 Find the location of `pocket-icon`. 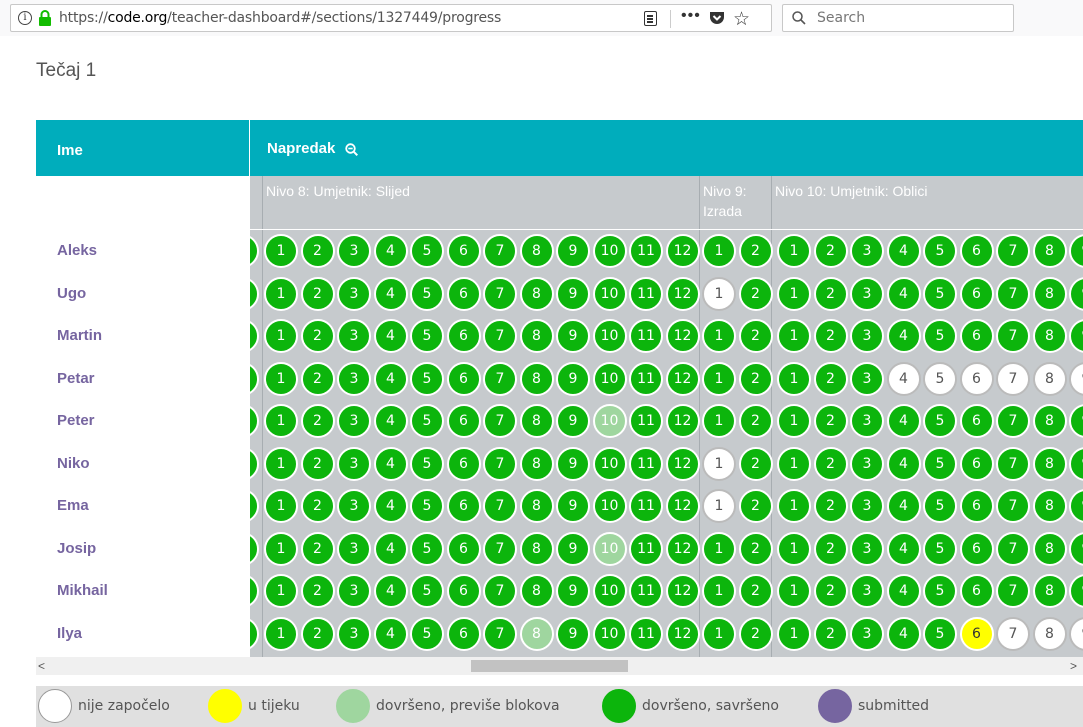

pocket-icon is located at coordinates (717, 18).